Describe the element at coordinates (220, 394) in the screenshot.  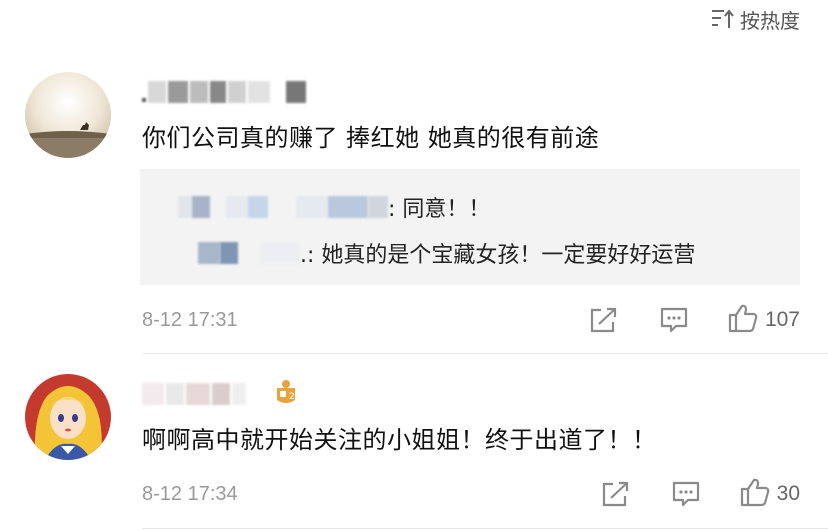
I see `username: 2` at that location.